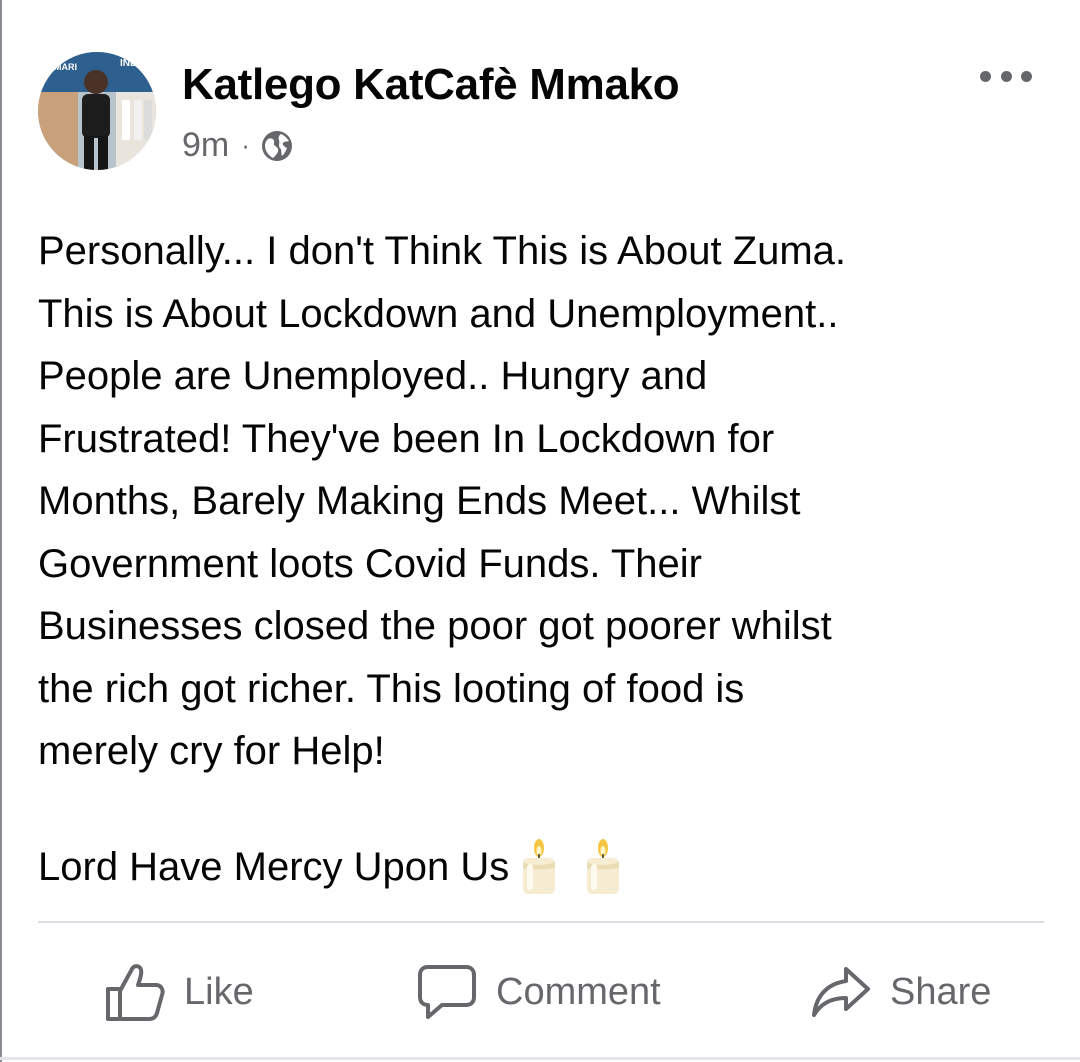 This screenshot has height=1062, width=1080. What do you see at coordinates (128, 63) in the screenshot?
I see `svg-text: INE` at bounding box center [128, 63].